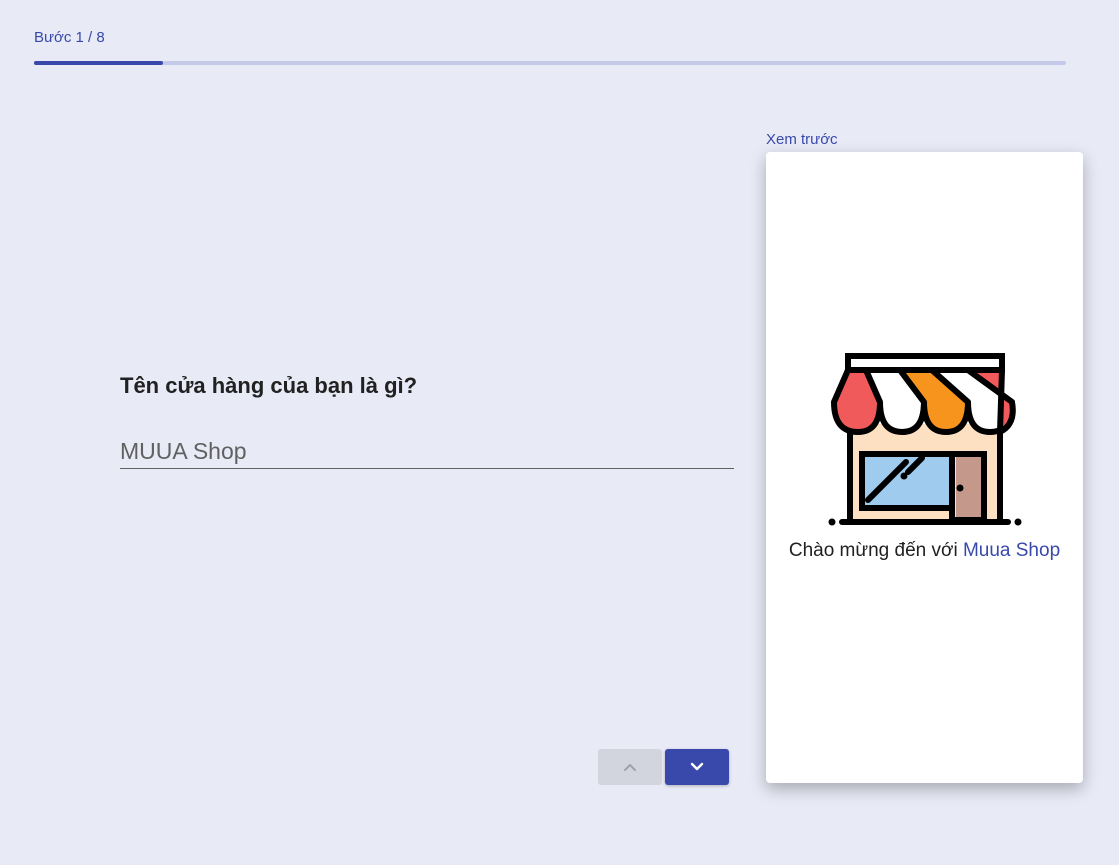 Image resolution: width=1119 pixels, height=865 pixels. Describe the element at coordinates (69, 37) in the screenshot. I see `step-indicator: Bước 1 / 8` at that location.